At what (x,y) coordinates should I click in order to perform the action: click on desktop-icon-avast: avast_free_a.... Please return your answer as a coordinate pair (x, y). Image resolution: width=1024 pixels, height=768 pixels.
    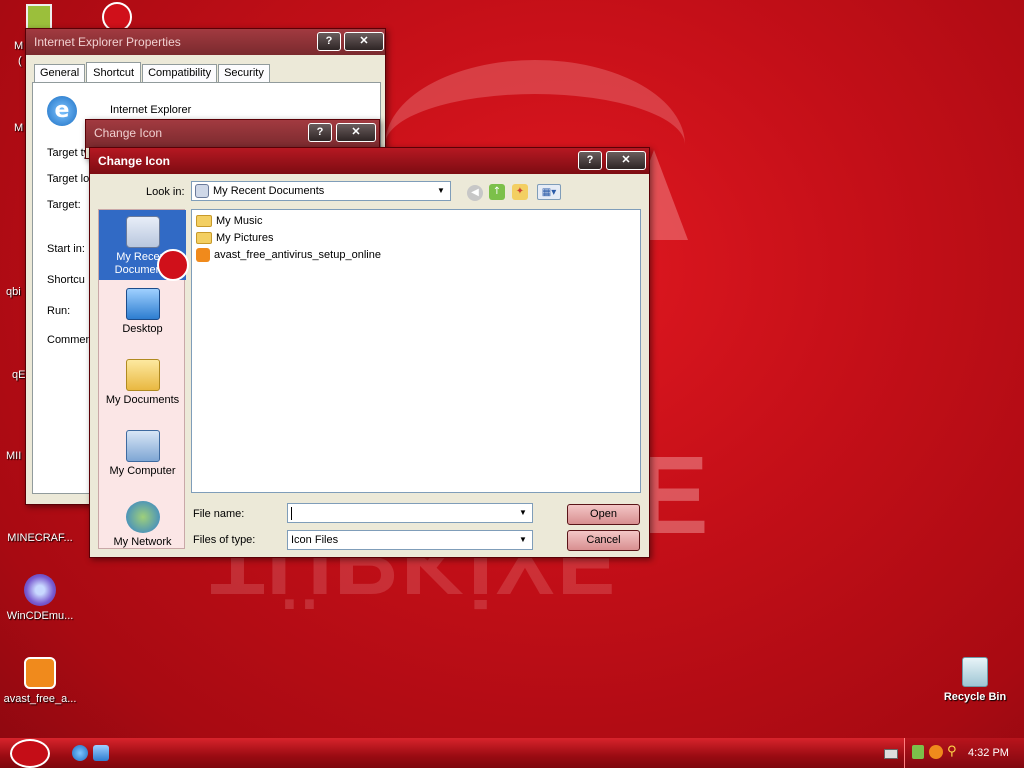
    Looking at the image, I should click on (40, 681).